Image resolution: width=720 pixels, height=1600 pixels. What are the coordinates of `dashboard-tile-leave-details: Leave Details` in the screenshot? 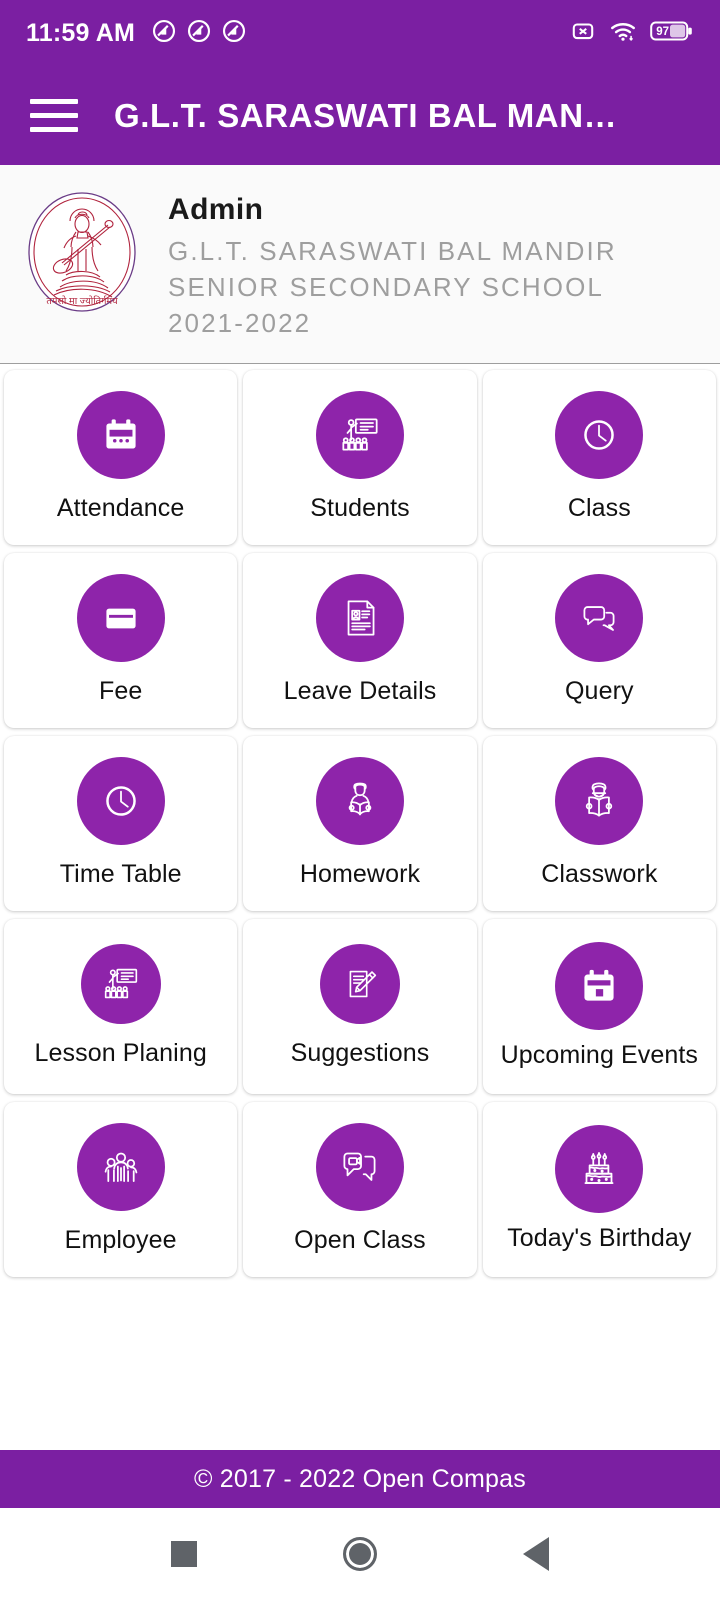 It's located at (360, 640).